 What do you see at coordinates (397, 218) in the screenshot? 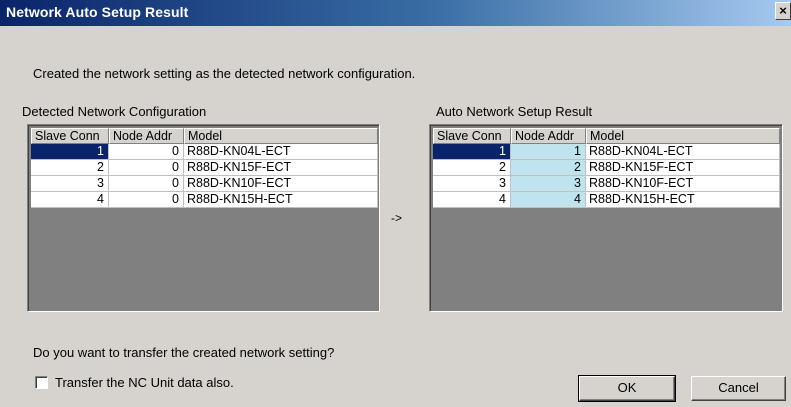
I see `arrow-indicator: ->` at bounding box center [397, 218].